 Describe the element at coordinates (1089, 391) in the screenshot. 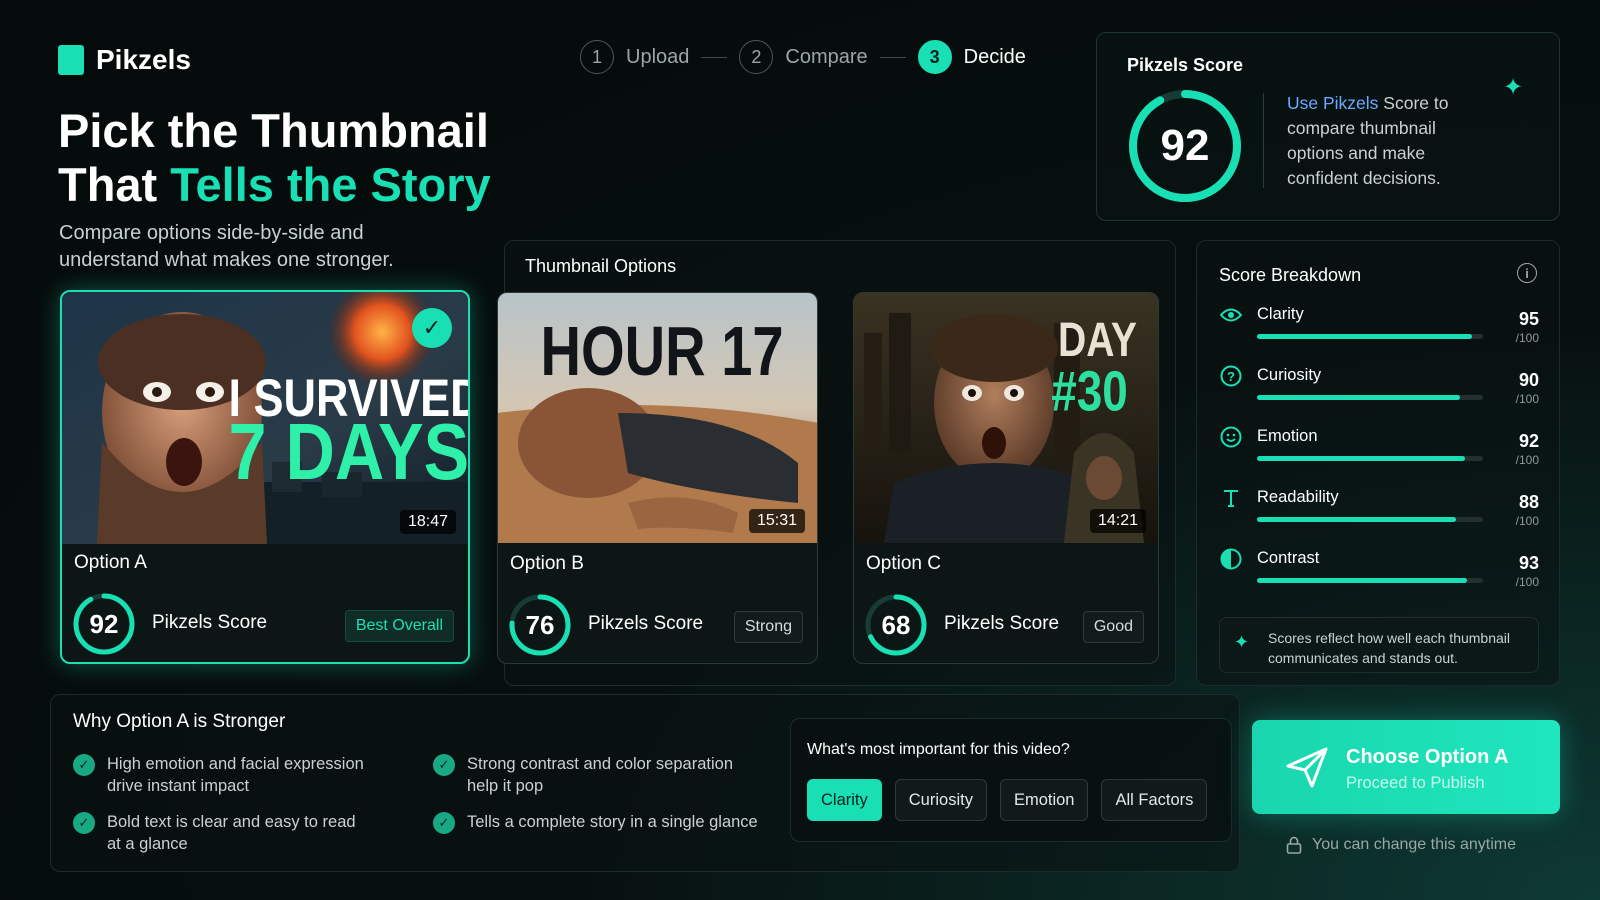

I see `svg-text: #30` at that location.